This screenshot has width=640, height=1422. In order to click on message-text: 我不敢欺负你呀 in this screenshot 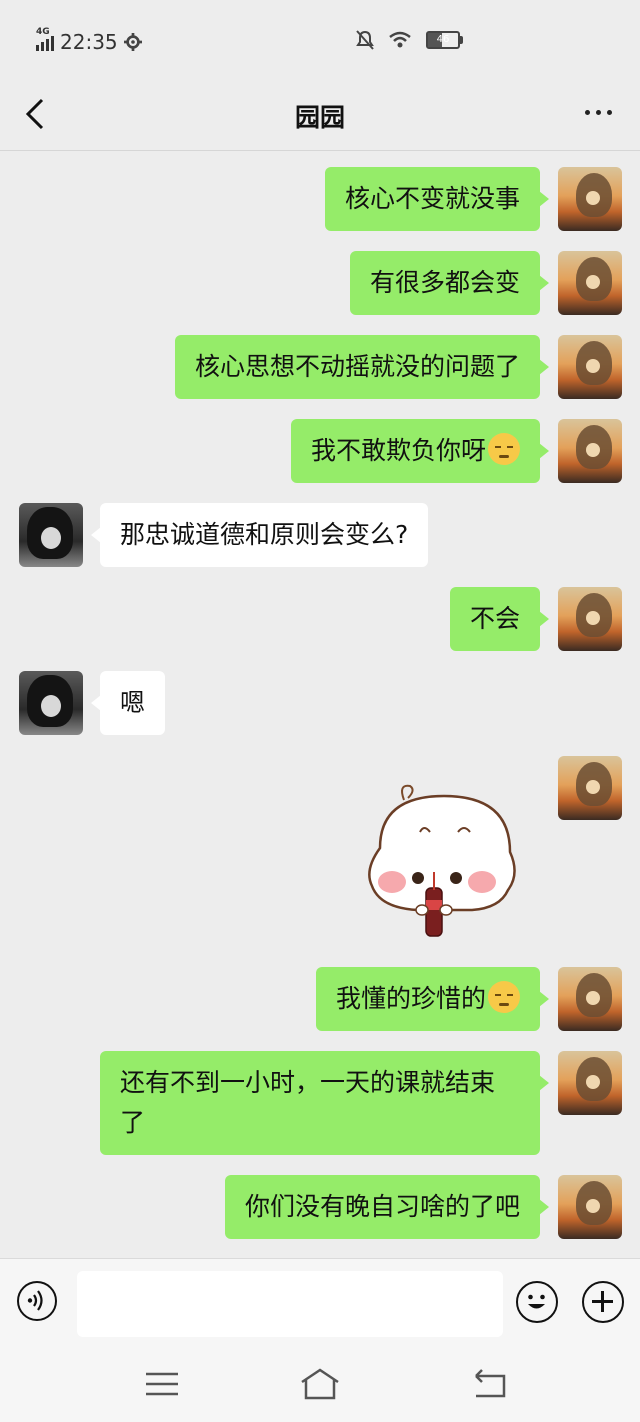, I will do `click(398, 450)`.